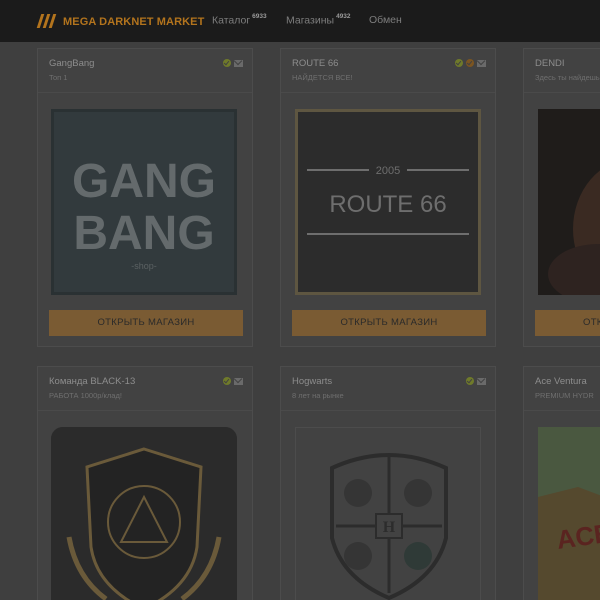  What do you see at coordinates (133, 22) in the screenshot?
I see `site-brand: MEGA DARKNET MARKET` at bounding box center [133, 22].